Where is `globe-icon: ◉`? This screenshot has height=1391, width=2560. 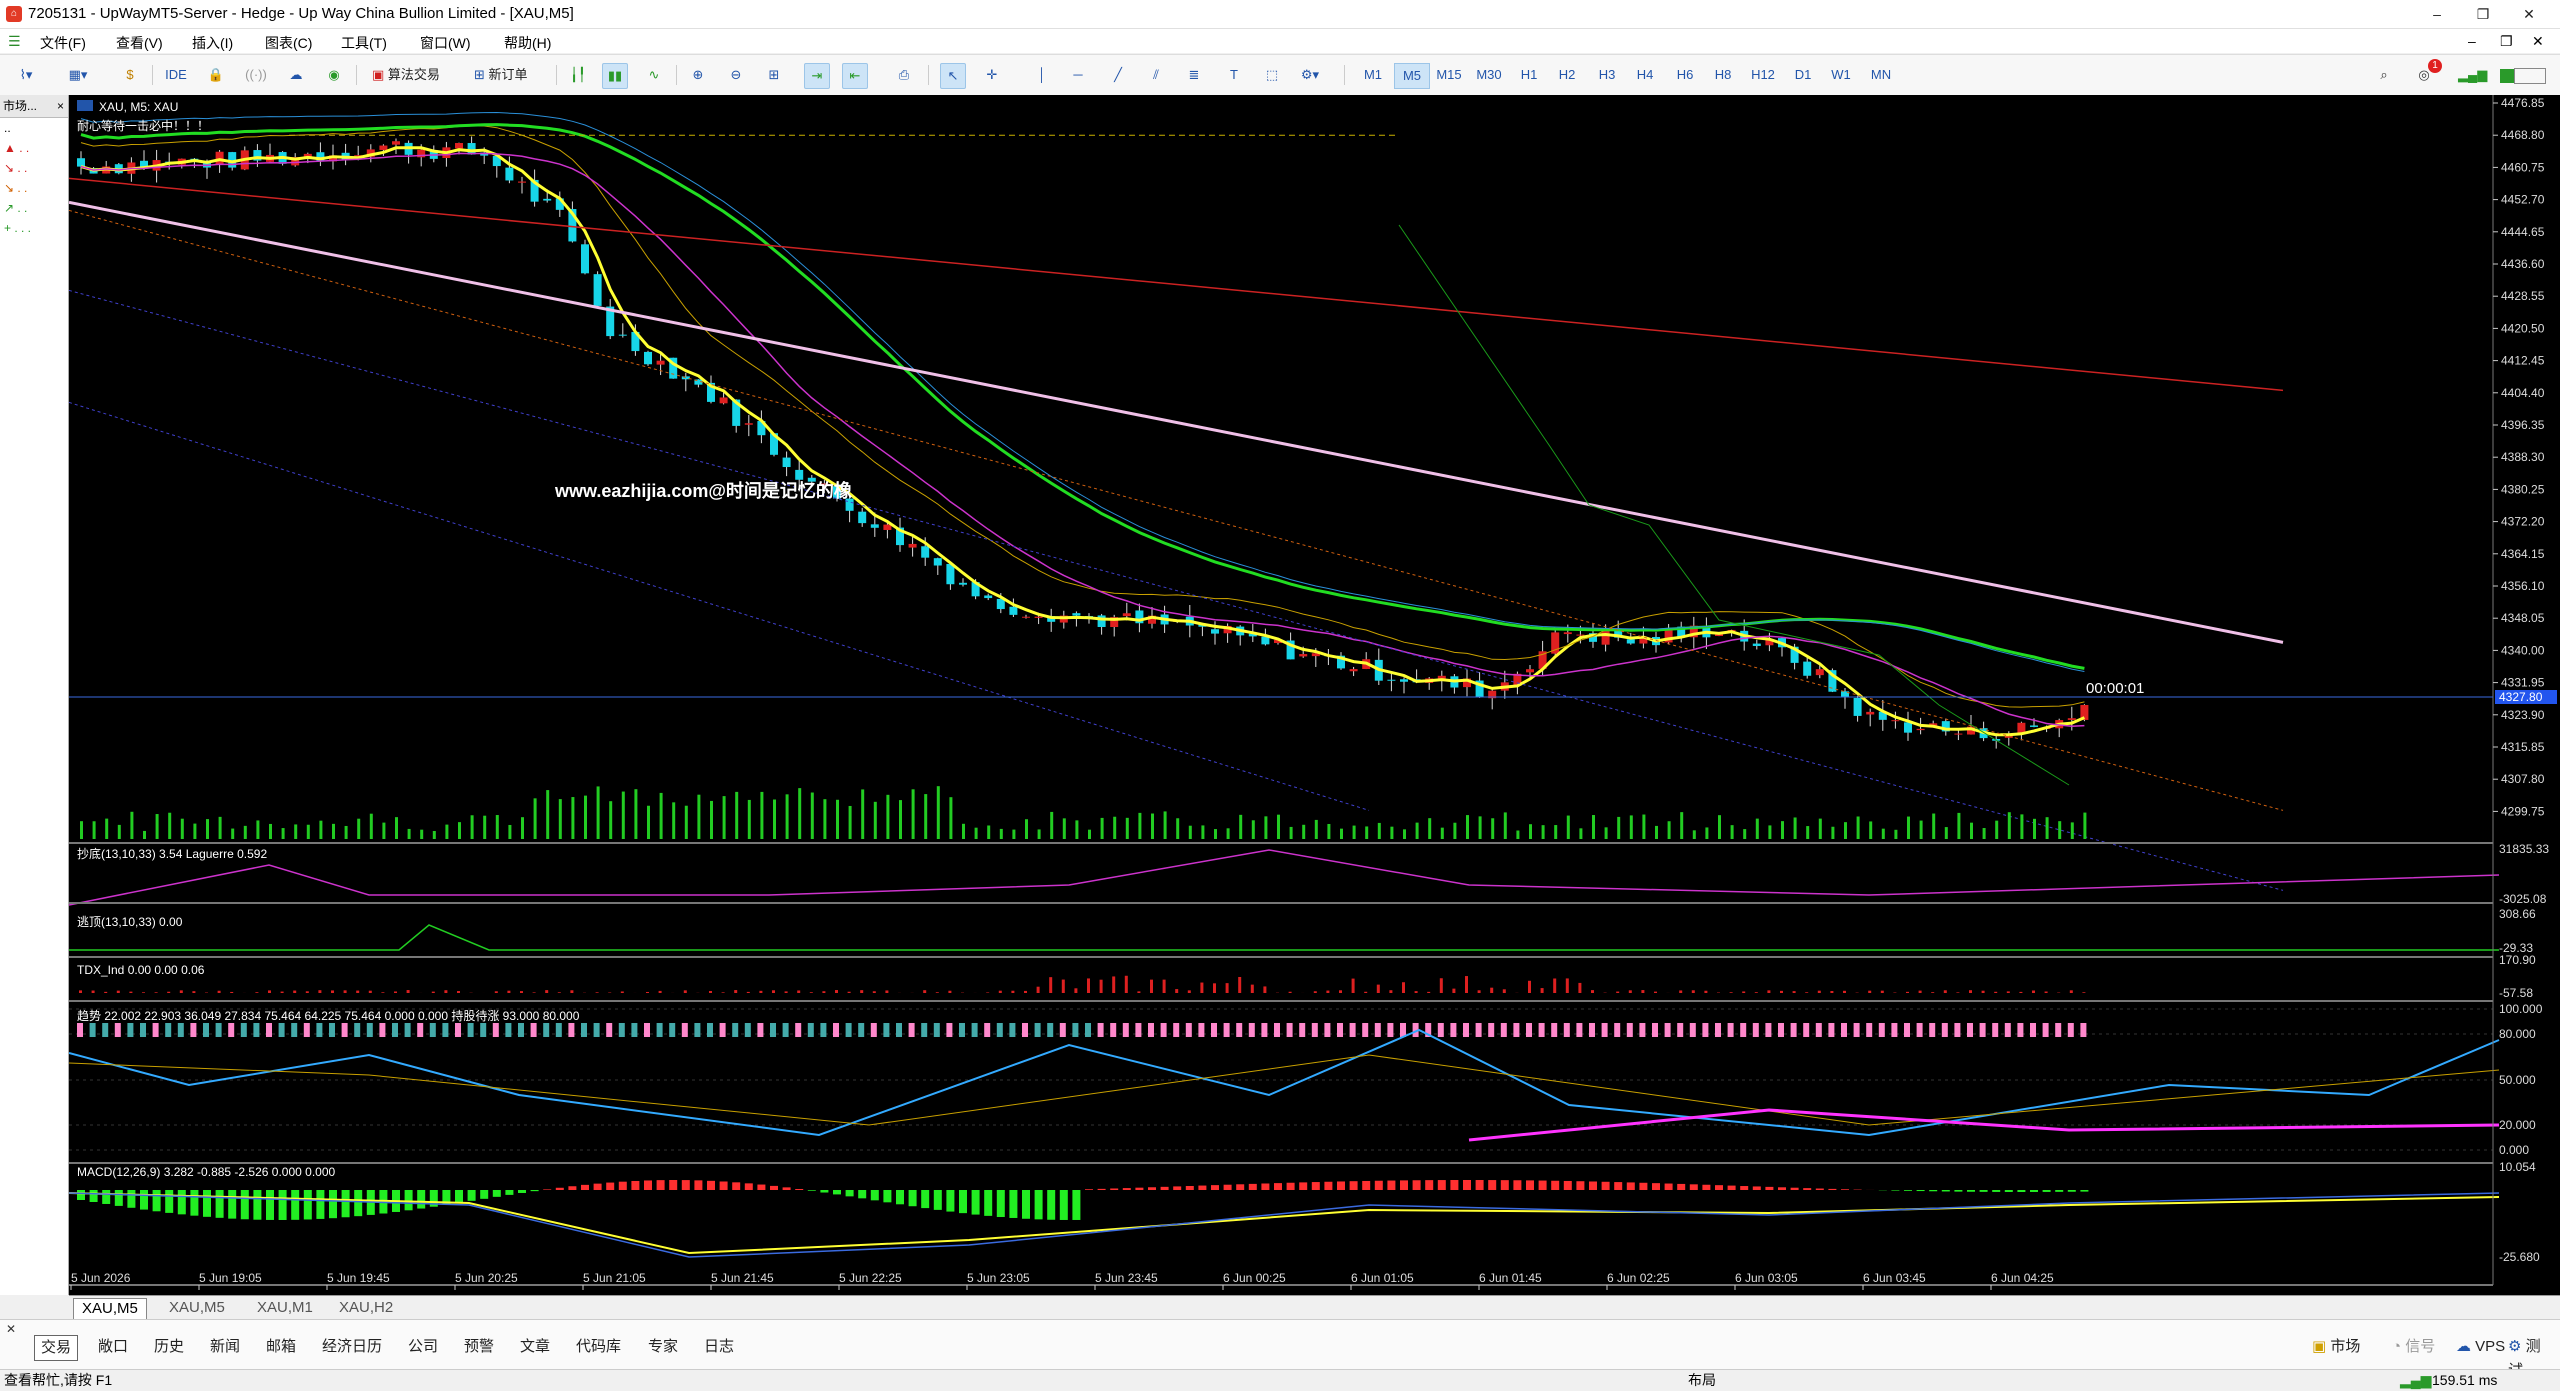 globe-icon: ◉ is located at coordinates (334, 75).